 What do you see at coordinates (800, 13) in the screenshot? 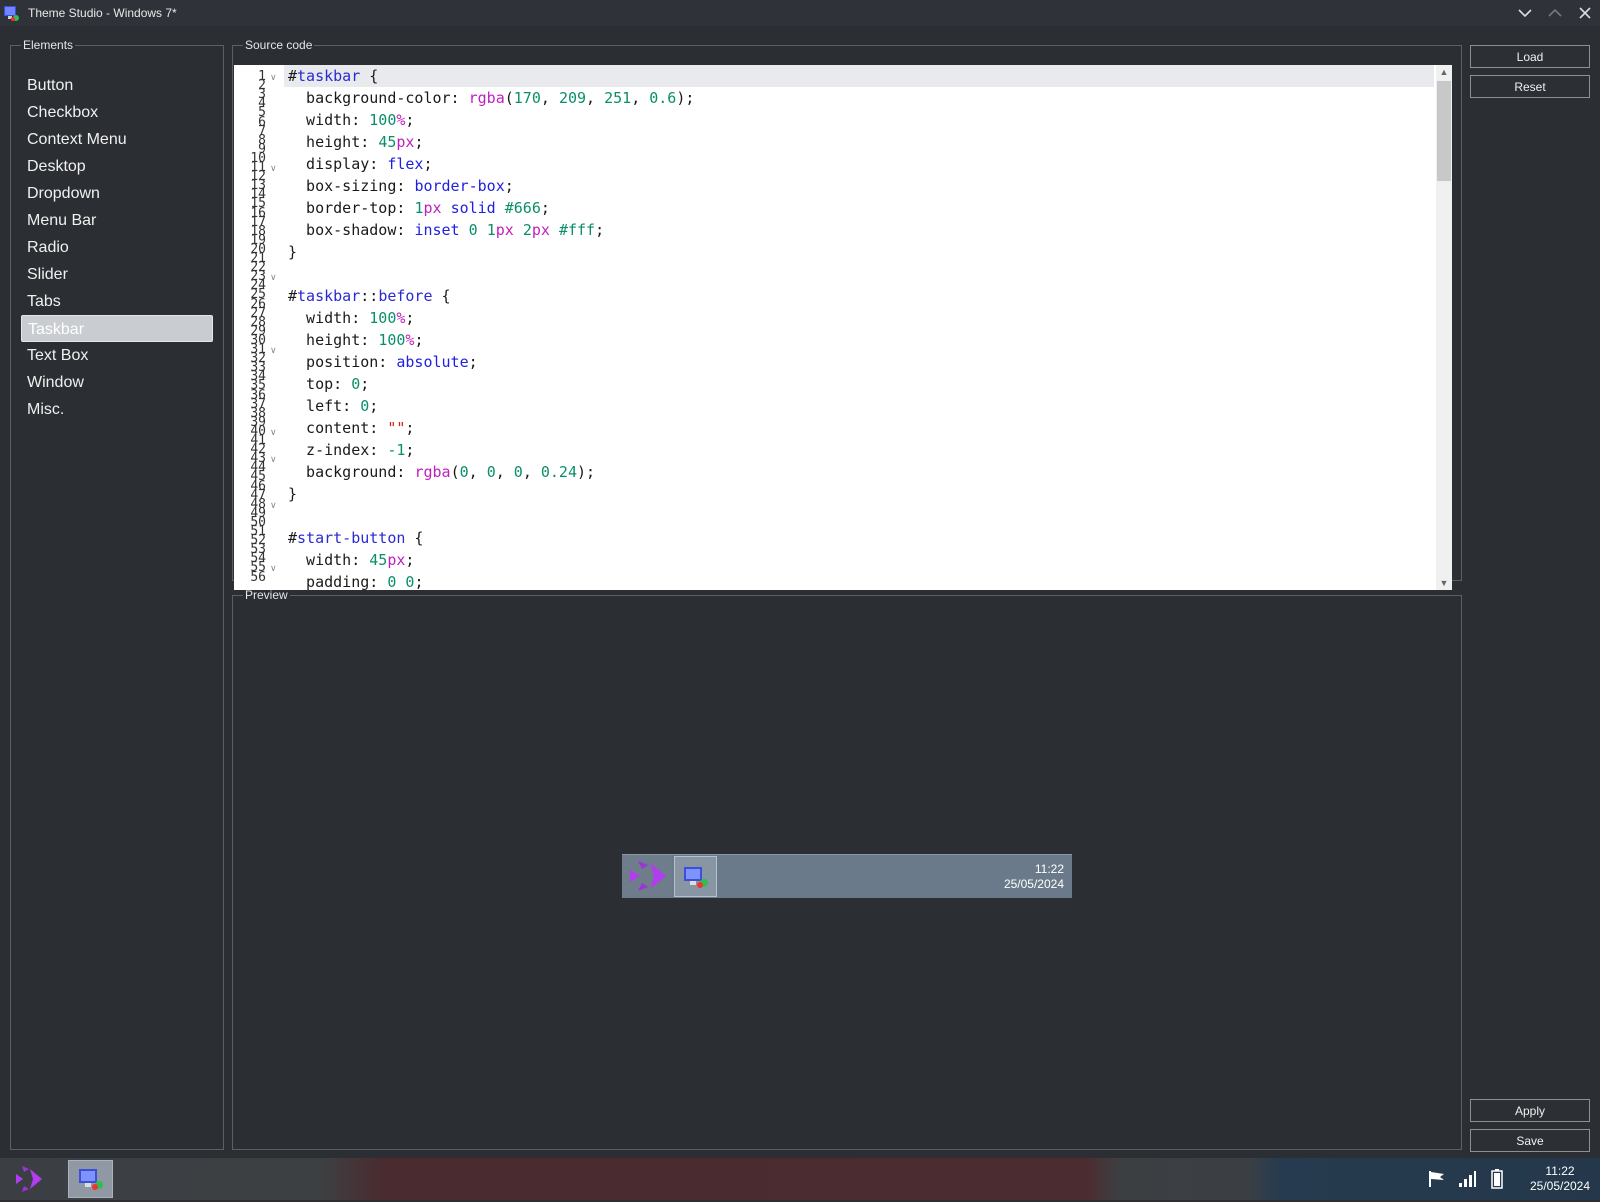
I see `title-bar: Theme Studio - Windows 7*` at bounding box center [800, 13].